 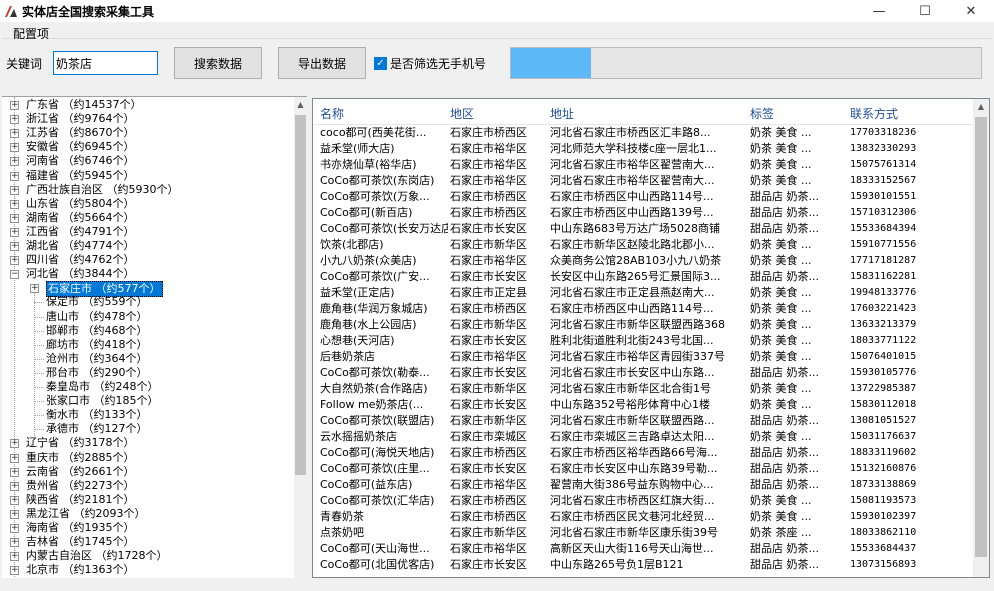 I want to click on close-button: ✕, so click(x=971, y=11).